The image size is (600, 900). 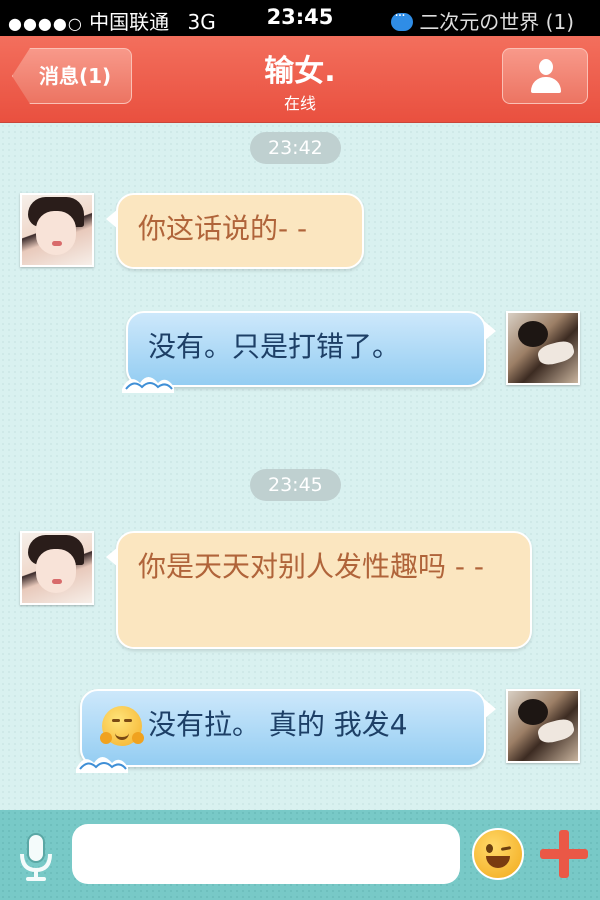 What do you see at coordinates (311, 566) in the screenshot?
I see `message-text: 你是天天对别人发性趣吗 - -` at bounding box center [311, 566].